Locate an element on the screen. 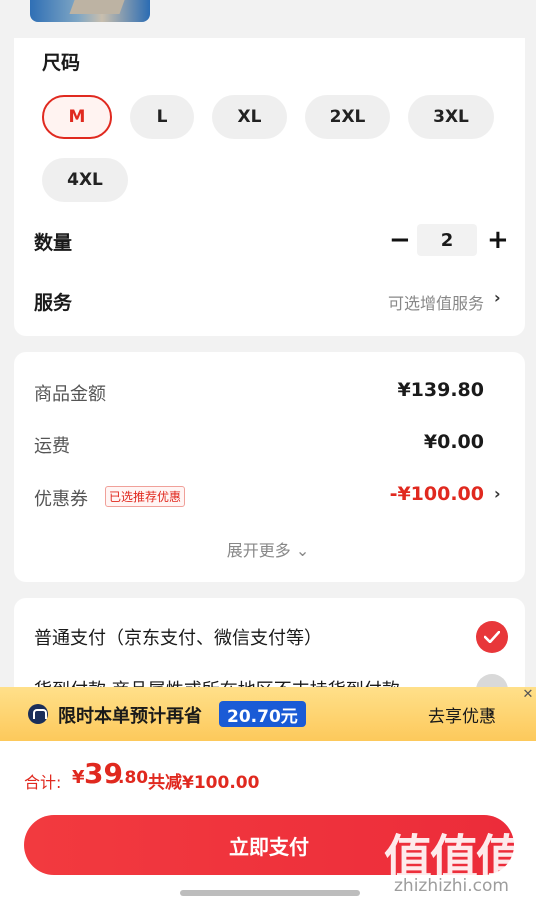  quantity-decrease-button: − is located at coordinates (400, 240).